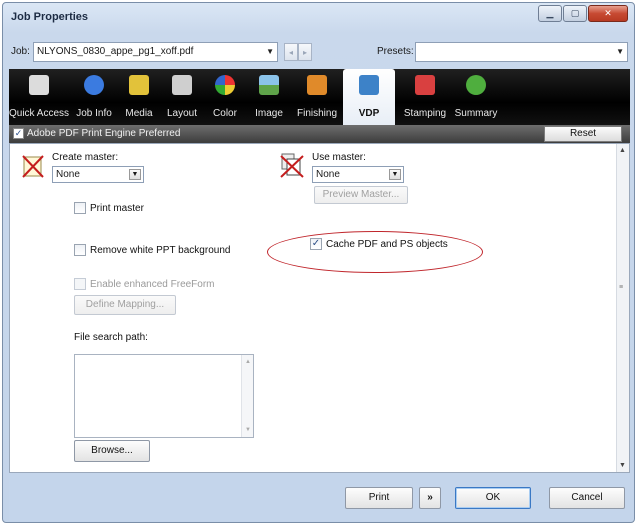 The height and width of the screenshot is (525, 637). What do you see at coordinates (269, 85) in the screenshot?
I see `image-icon` at bounding box center [269, 85].